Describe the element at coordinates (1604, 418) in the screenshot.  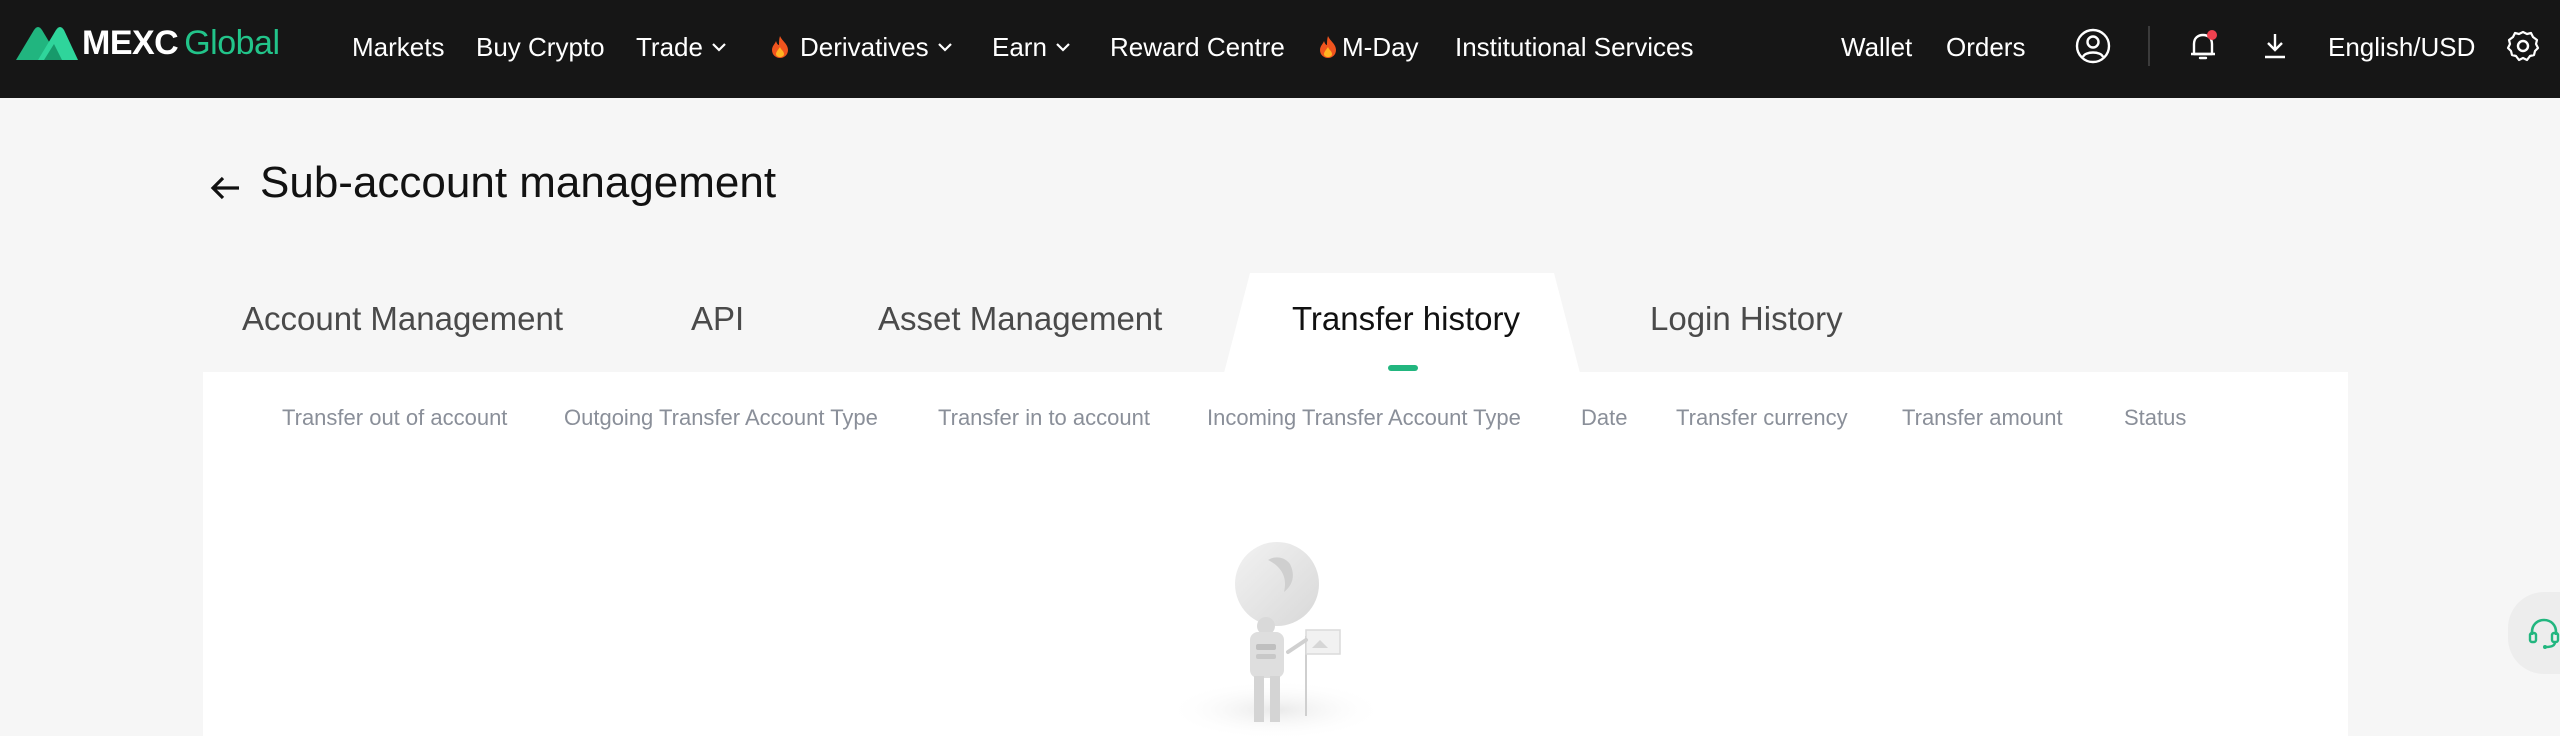
I see `column-header-date: Date` at that location.